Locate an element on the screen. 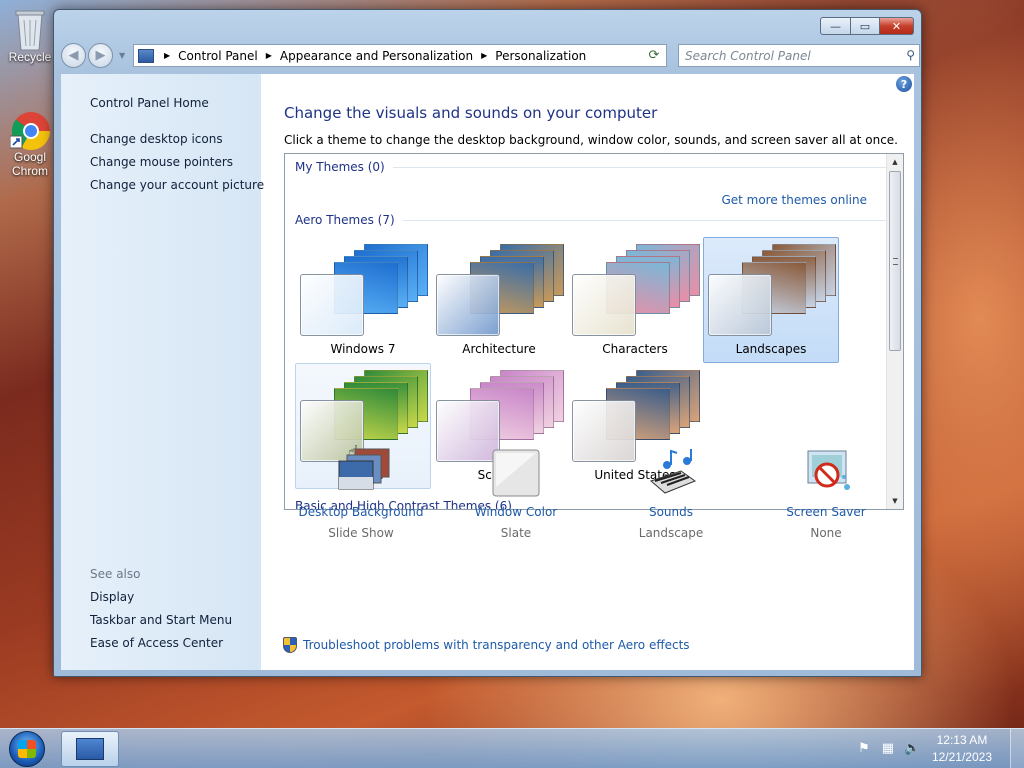  sidebar-link-taskbar: Taskbar and Start Menu is located at coordinates (161, 620).